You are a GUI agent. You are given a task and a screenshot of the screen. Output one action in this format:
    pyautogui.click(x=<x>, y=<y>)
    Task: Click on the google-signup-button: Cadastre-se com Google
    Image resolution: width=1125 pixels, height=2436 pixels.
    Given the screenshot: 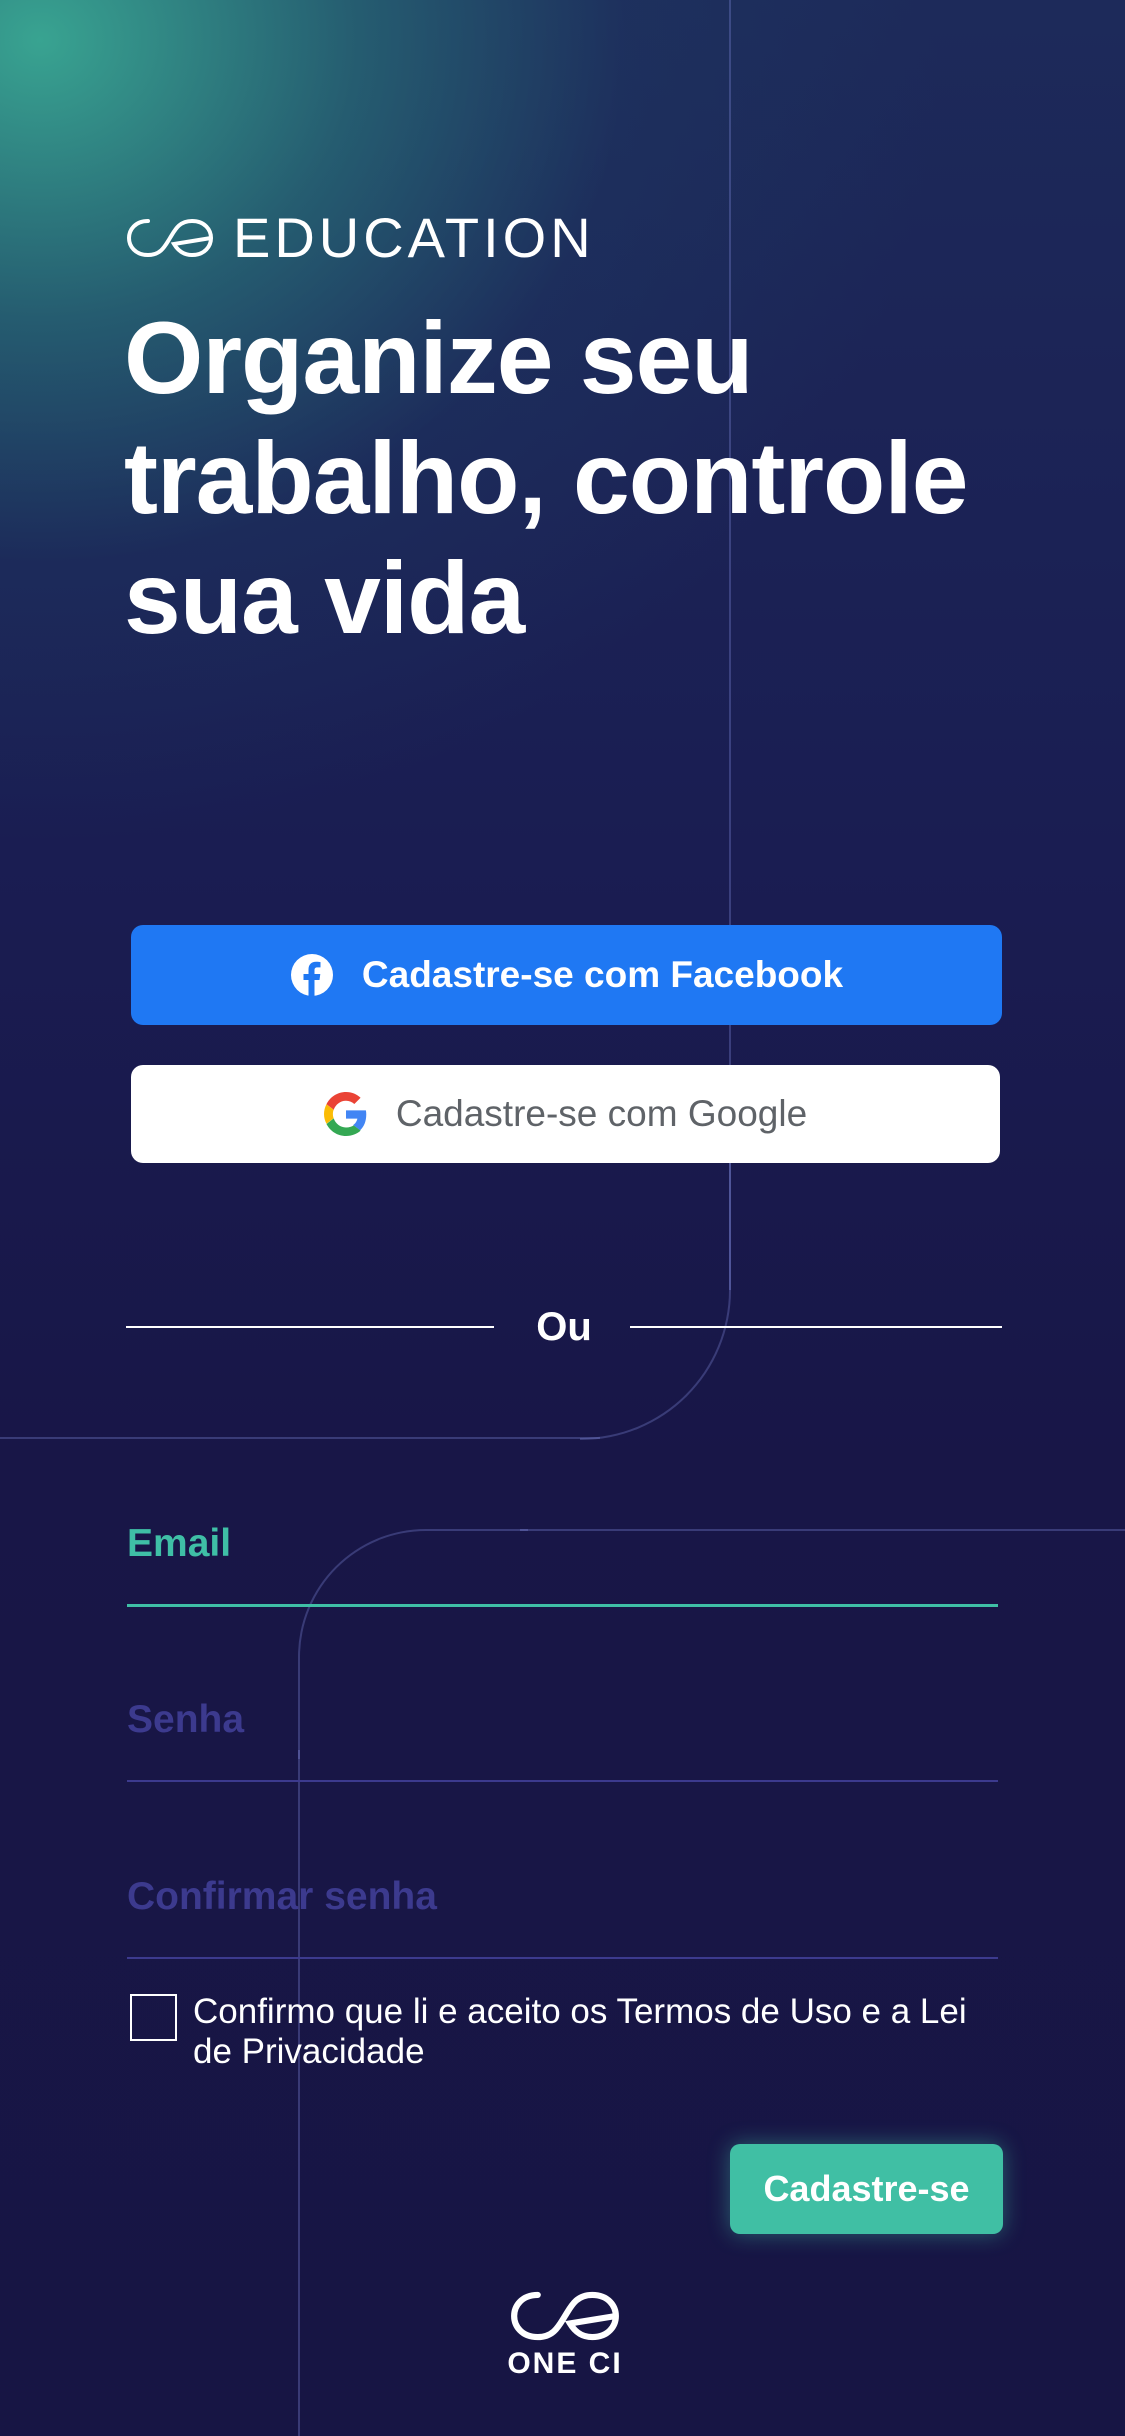 What is the action you would take?
    pyautogui.click(x=565, y=1114)
    